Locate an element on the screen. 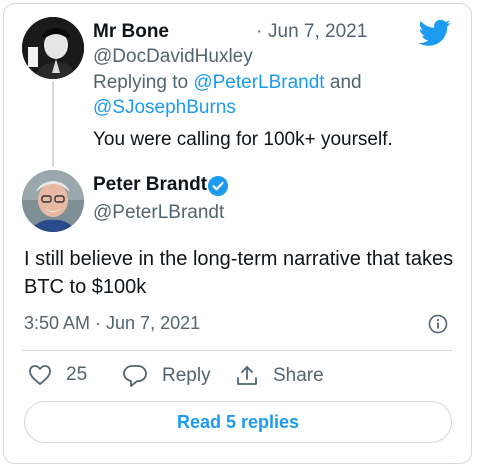  mention-link: @PeterLBrandt is located at coordinates (258, 82).